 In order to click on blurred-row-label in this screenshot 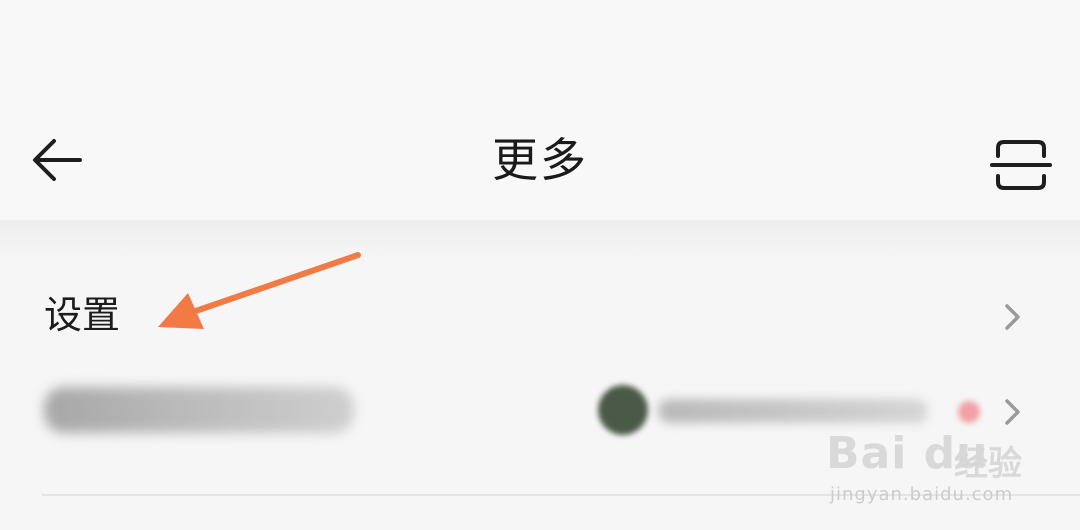, I will do `click(199, 410)`.